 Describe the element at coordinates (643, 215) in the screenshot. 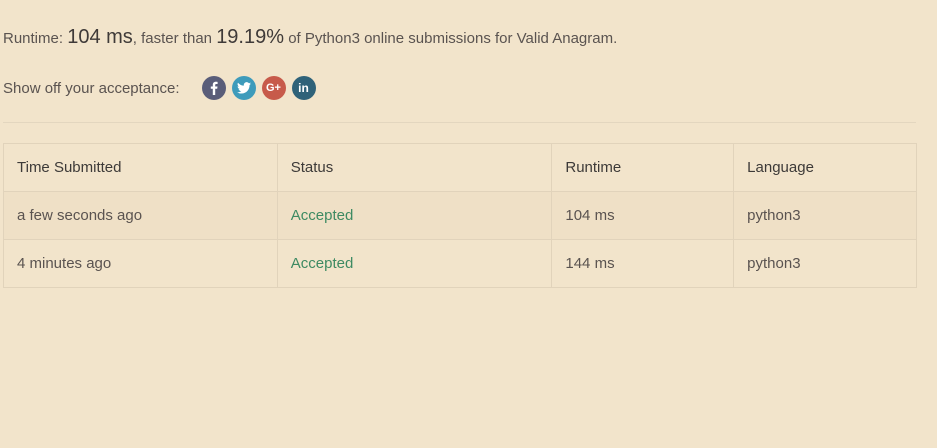

I see `cell-runtime: 104 ms` at that location.